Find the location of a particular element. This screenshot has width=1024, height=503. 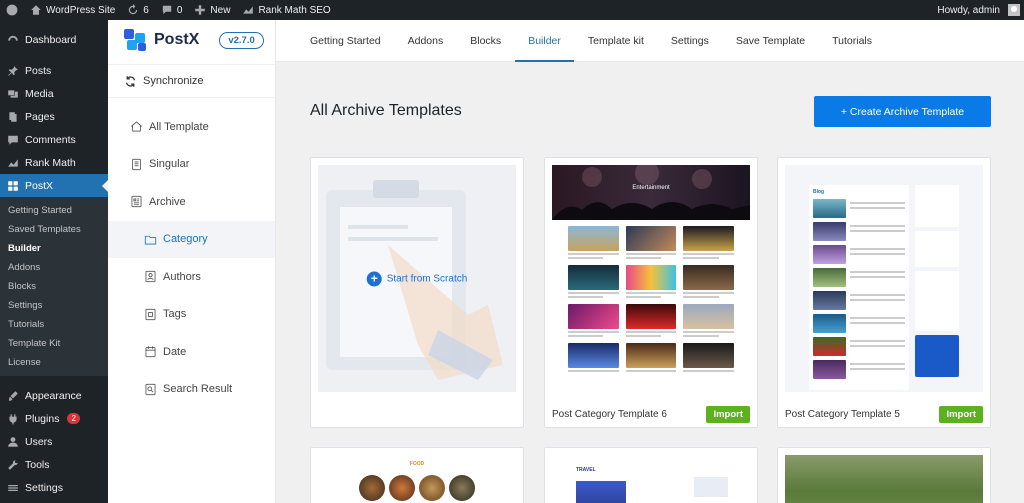

nav-label: Date is located at coordinates (175, 351).